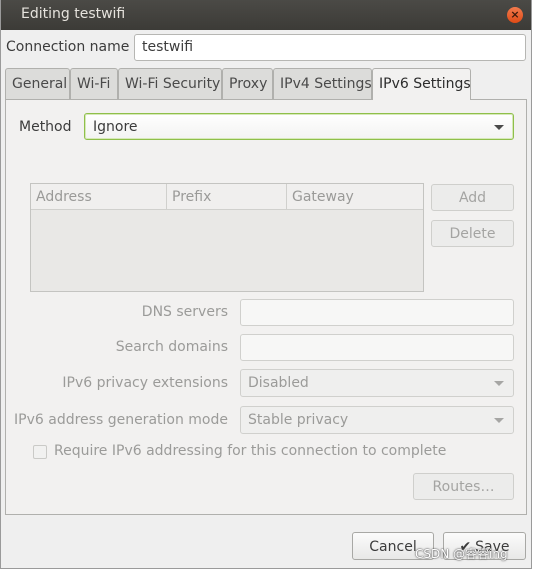 The image size is (534, 570). I want to click on close-icon: ×, so click(515, 15).